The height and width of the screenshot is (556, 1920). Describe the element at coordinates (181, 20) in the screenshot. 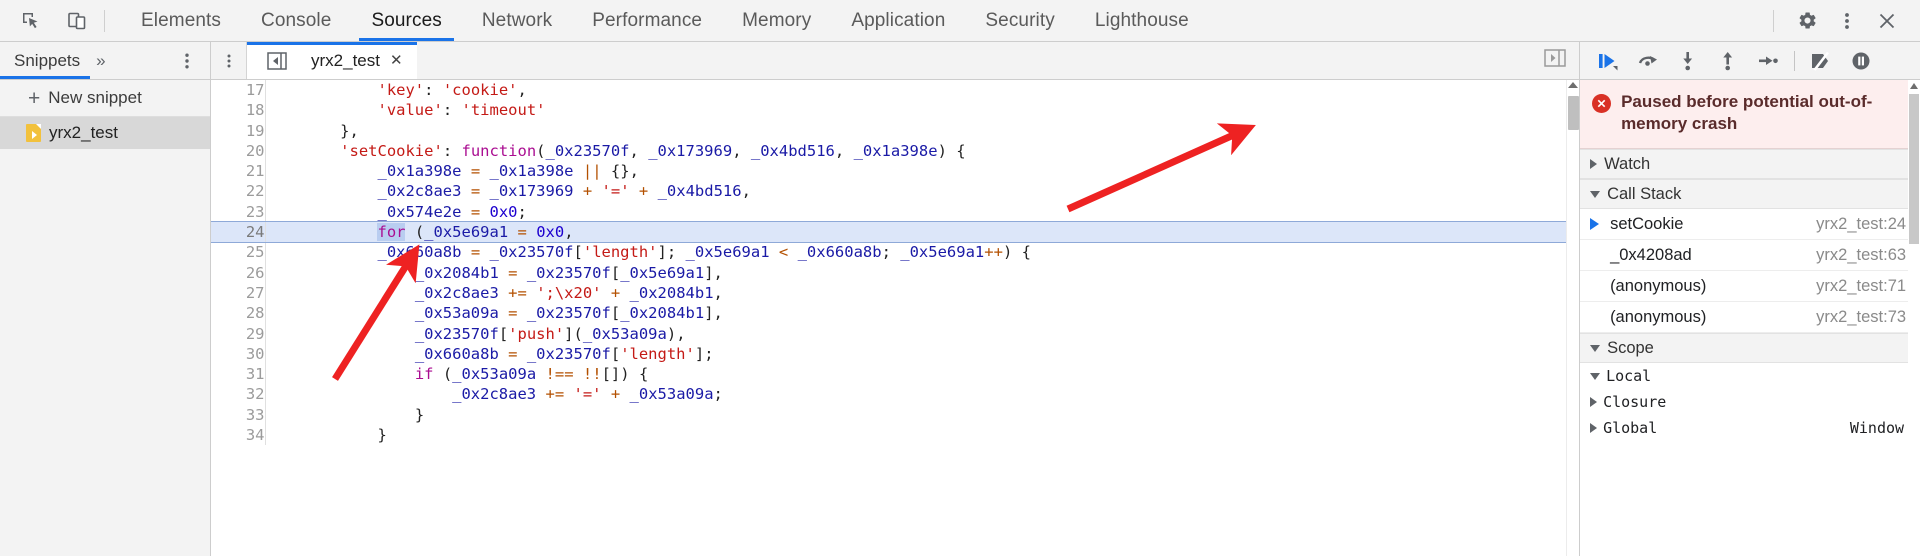

I see `tab-elements: Elements` at that location.